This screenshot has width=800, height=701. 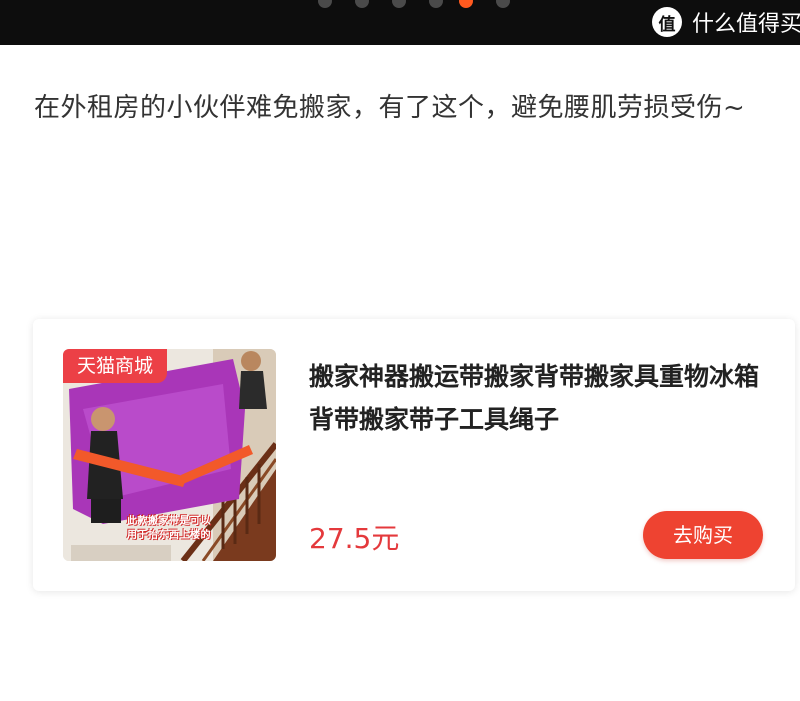 What do you see at coordinates (169, 535) in the screenshot?
I see `image-caption-line: 用于抬东西上楼的` at bounding box center [169, 535].